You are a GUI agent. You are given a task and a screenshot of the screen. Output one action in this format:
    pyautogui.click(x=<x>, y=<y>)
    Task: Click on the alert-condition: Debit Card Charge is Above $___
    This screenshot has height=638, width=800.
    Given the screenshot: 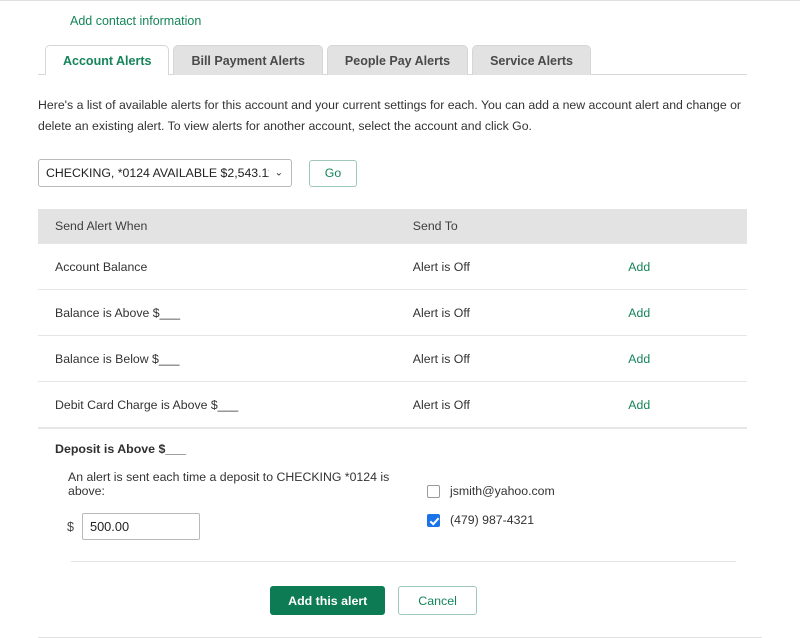 What is the action you would take?
    pyautogui.click(x=225, y=404)
    